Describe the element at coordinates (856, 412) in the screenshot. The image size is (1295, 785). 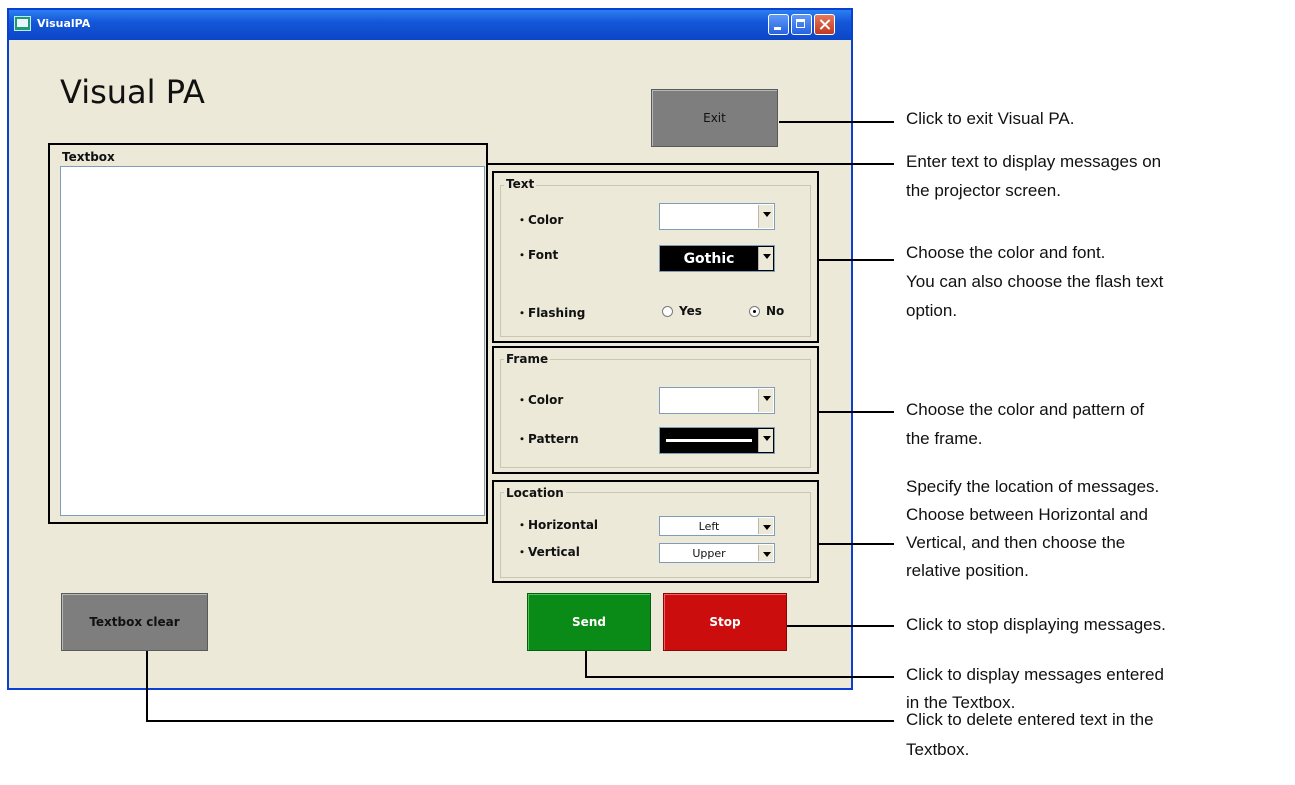
I see `frame-callout-line` at that location.